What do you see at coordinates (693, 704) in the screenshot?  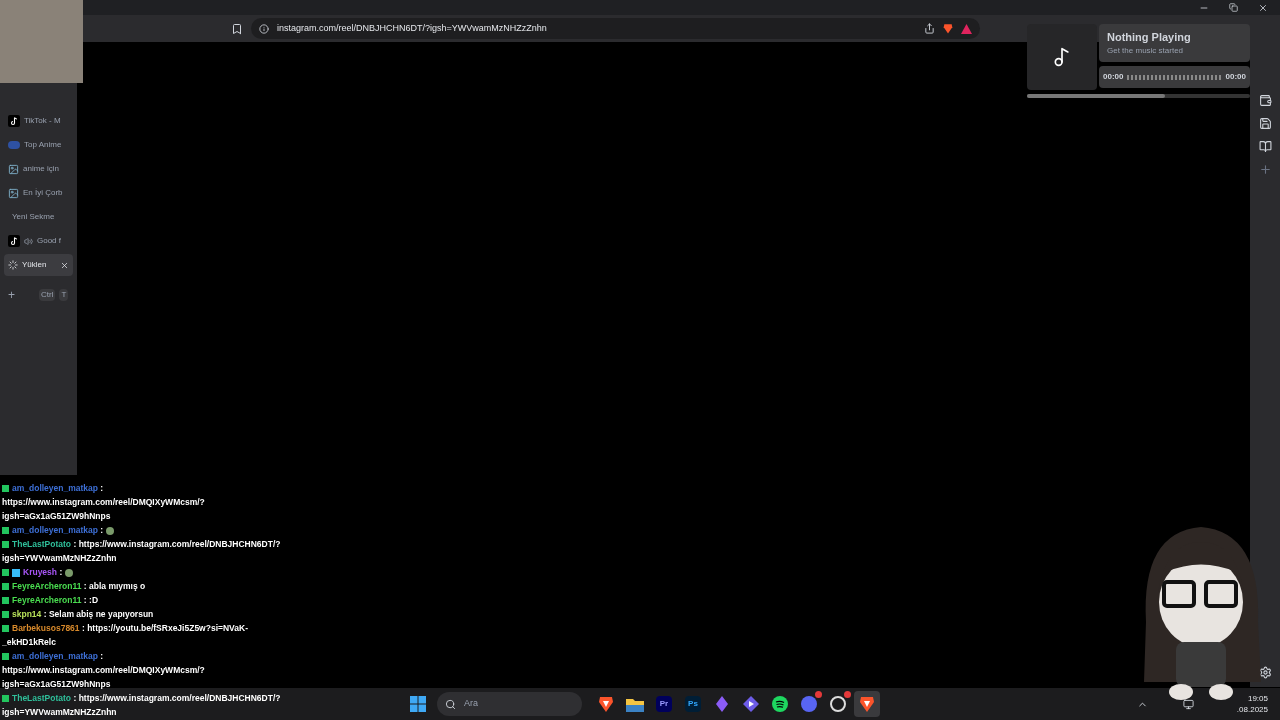 I see `photoshop-icon: Ps` at bounding box center [693, 704].